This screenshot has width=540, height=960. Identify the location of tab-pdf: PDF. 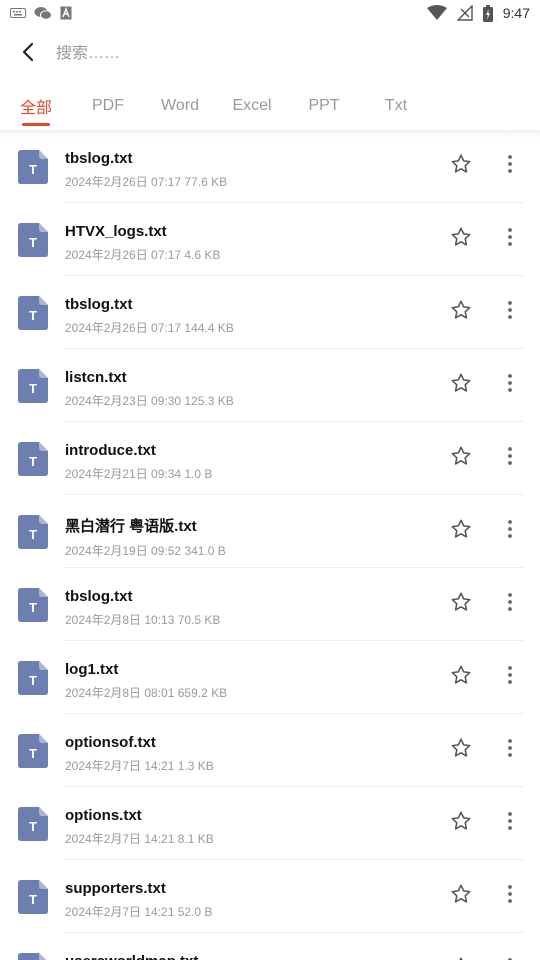
(108, 106).